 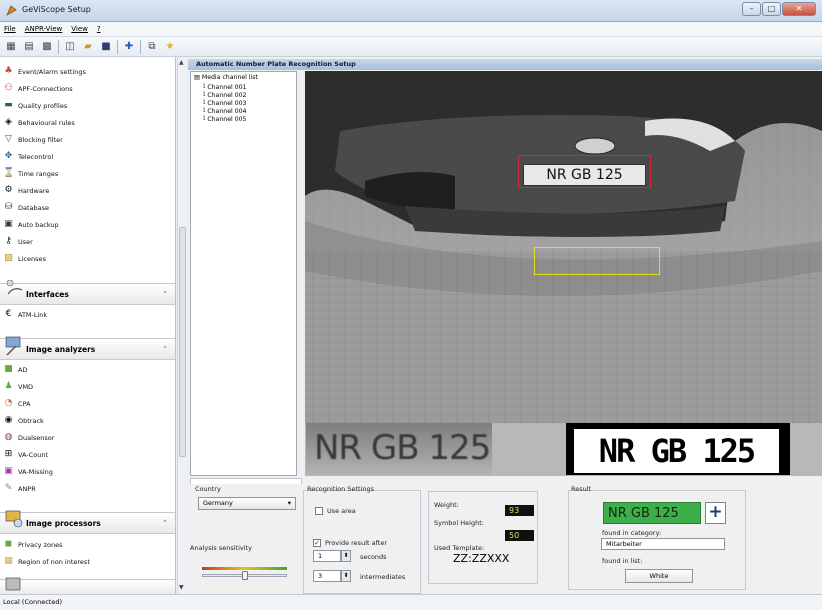 What do you see at coordinates (8, 139) in the screenshot?
I see `filter-icon: ▽` at bounding box center [8, 139].